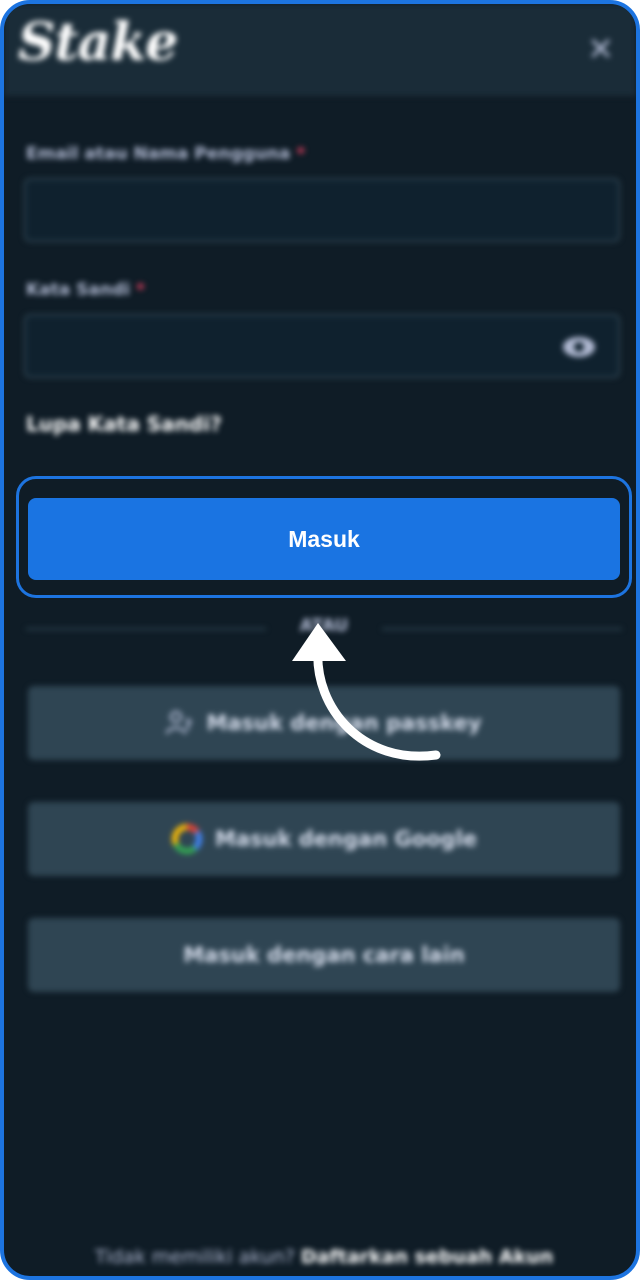 This screenshot has height=1280, width=640. Describe the element at coordinates (579, 347) in the screenshot. I see `eye-icon` at that location.